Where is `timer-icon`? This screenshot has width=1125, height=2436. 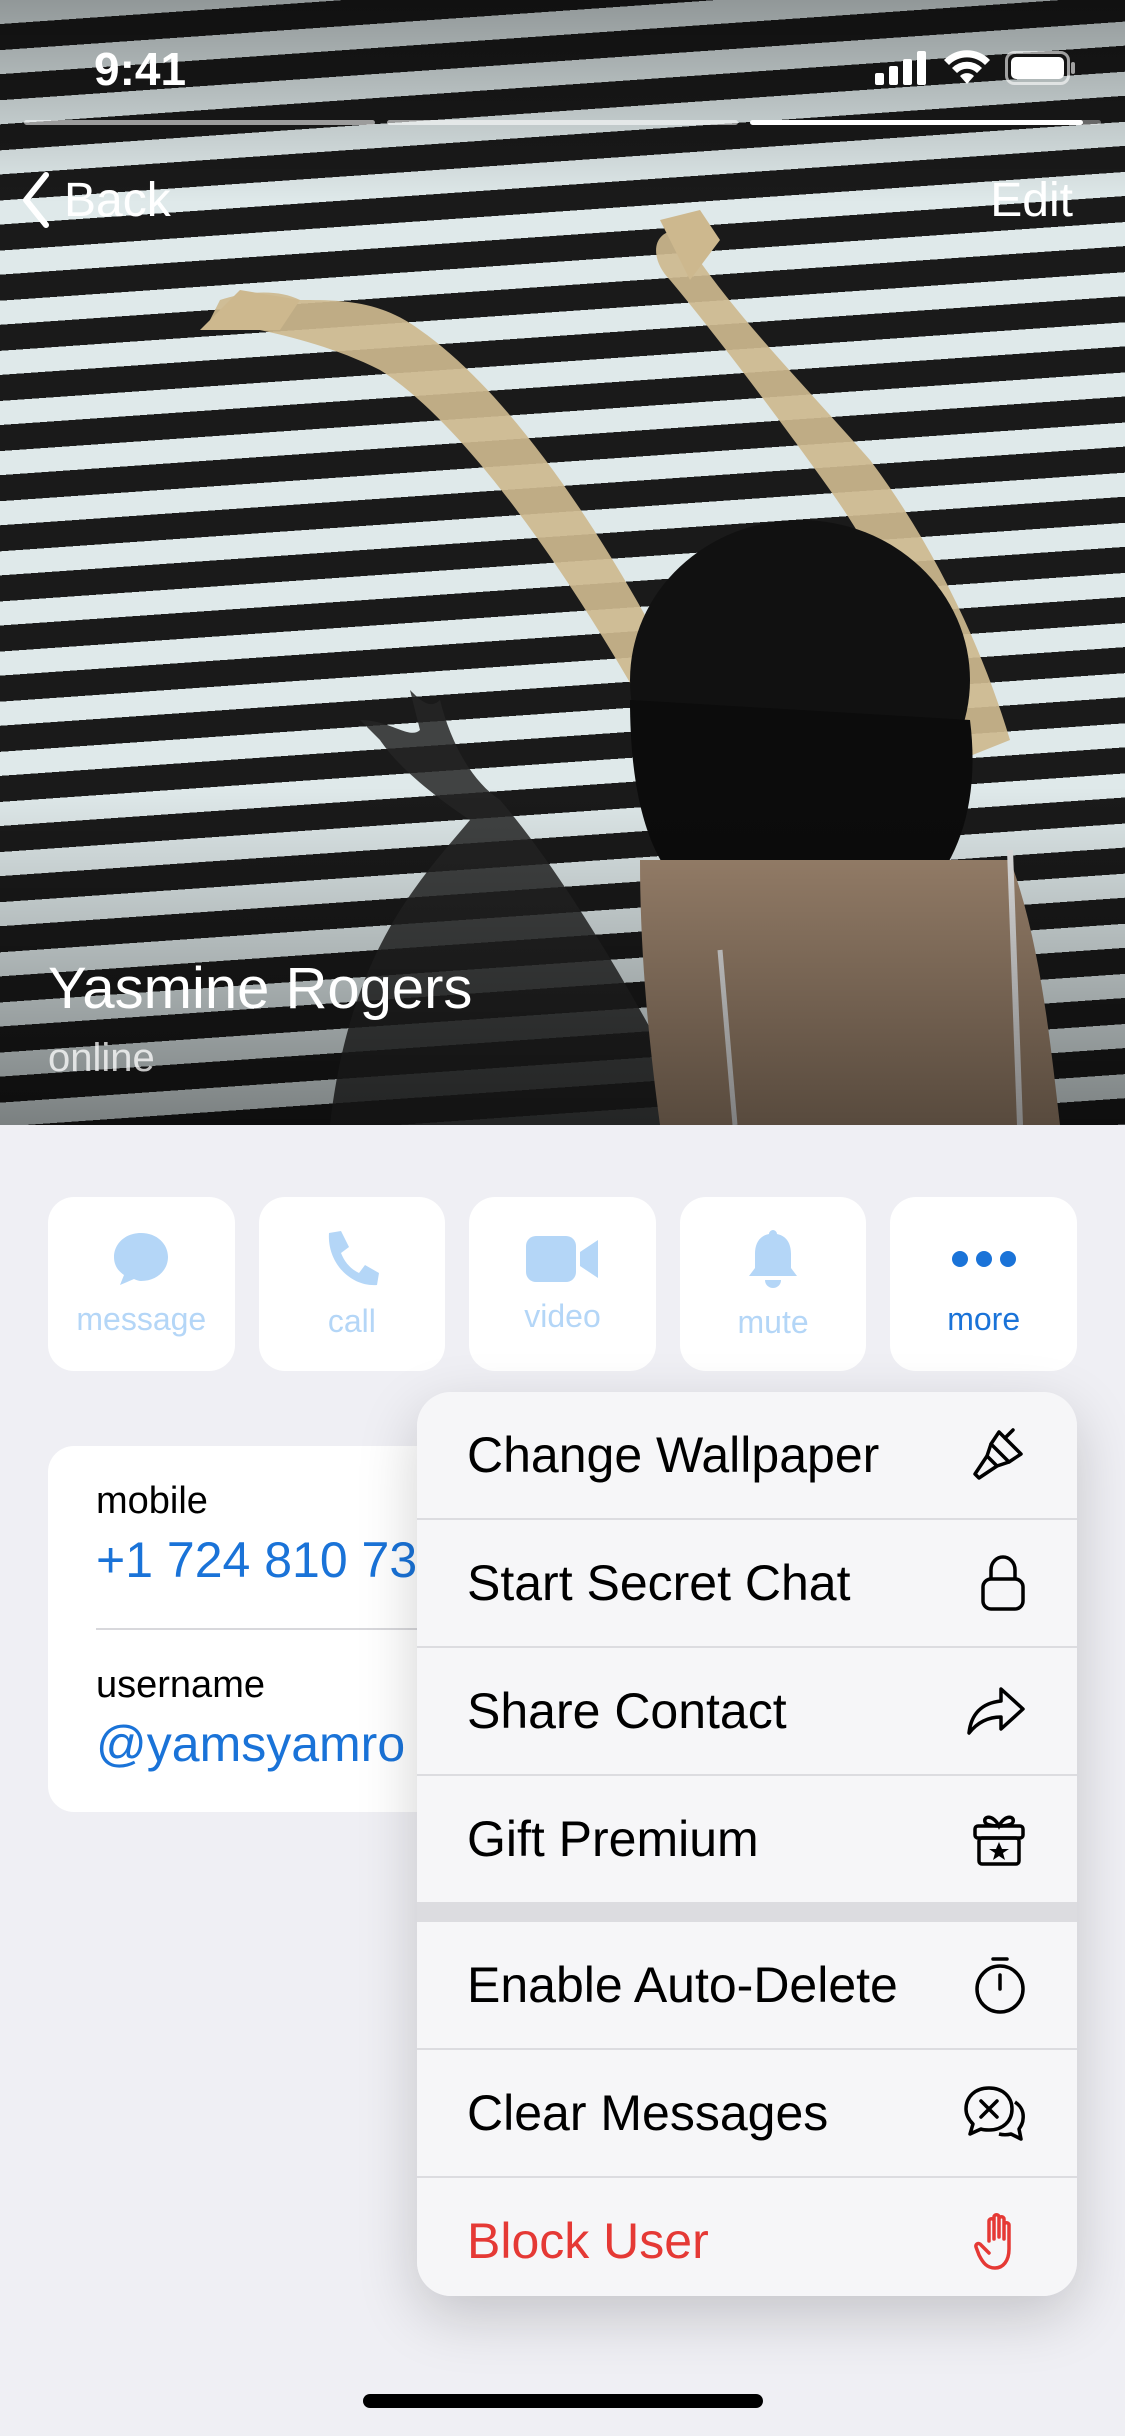
timer-icon is located at coordinates (1000, 1985).